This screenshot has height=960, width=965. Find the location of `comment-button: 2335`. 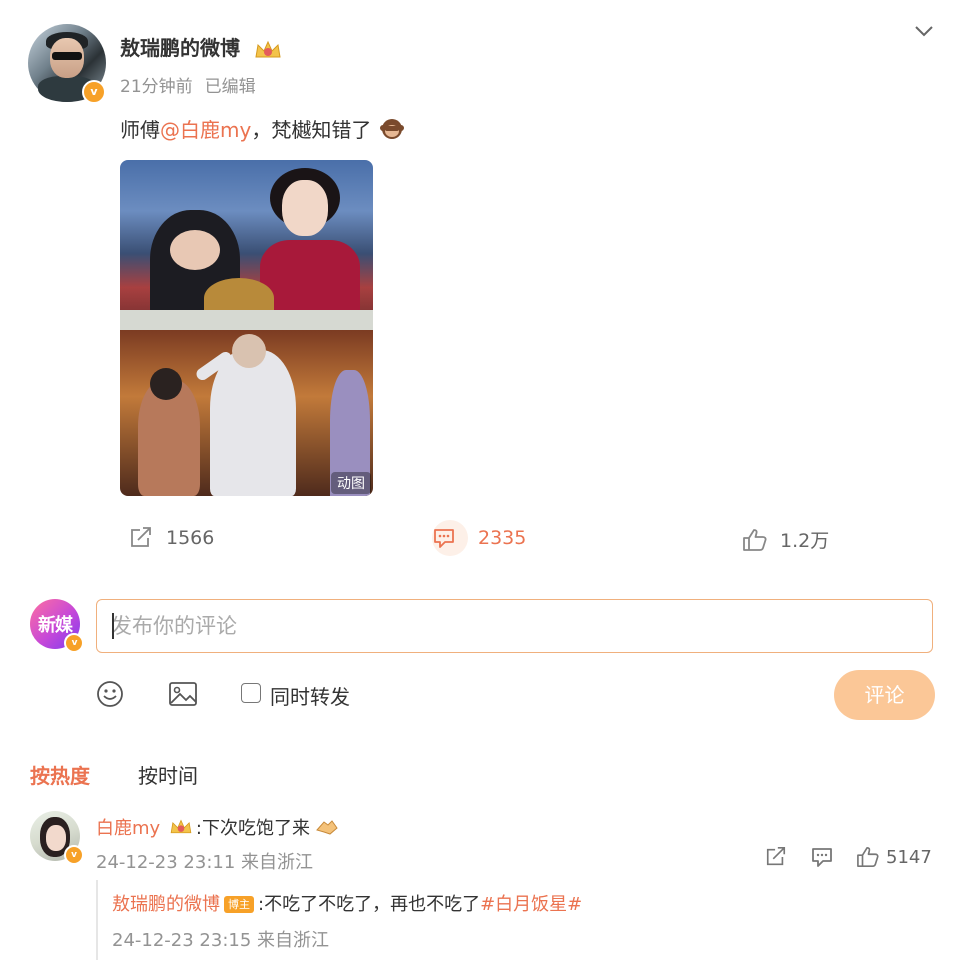

comment-button: 2335 is located at coordinates (479, 538).